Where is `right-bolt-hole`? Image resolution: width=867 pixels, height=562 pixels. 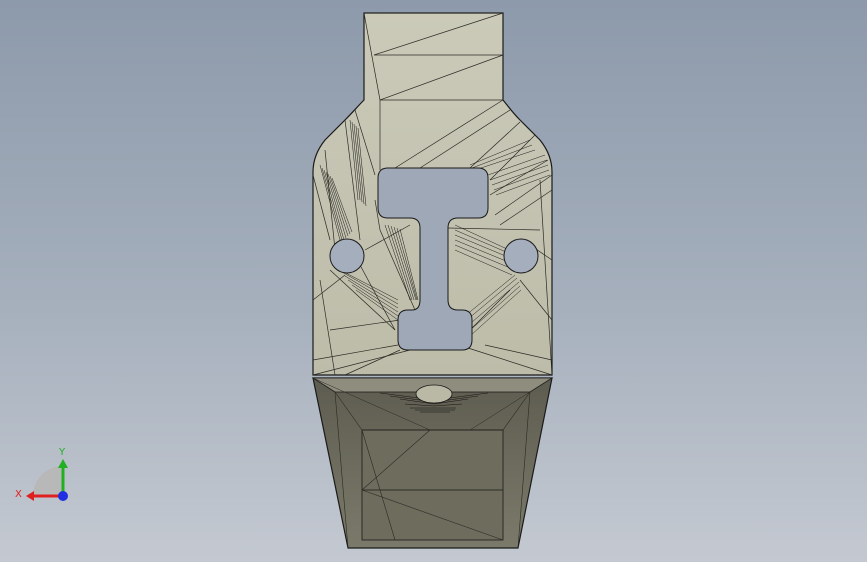 right-bolt-hole is located at coordinates (521, 256).